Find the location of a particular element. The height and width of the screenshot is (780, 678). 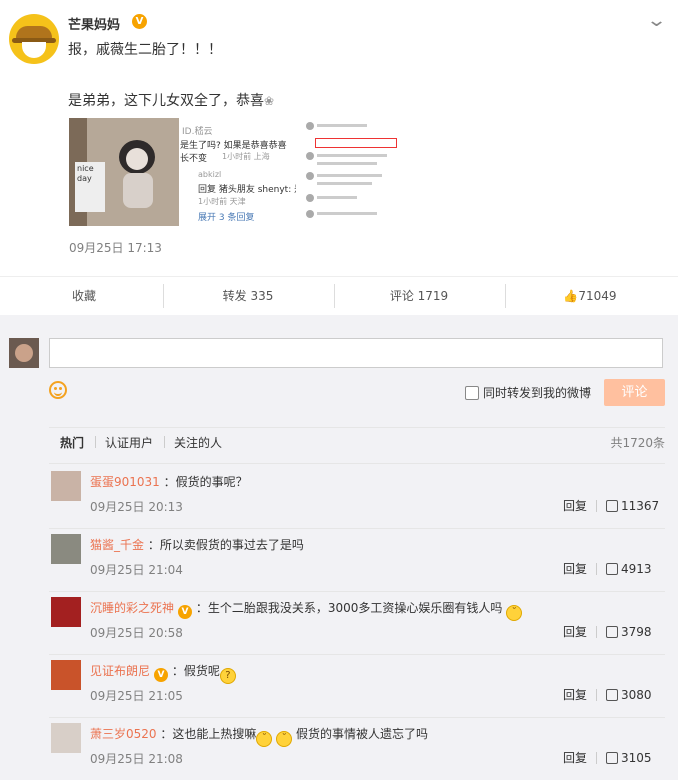

comment-text: ：假货的事呢？ is located at coordinates (205, 482).